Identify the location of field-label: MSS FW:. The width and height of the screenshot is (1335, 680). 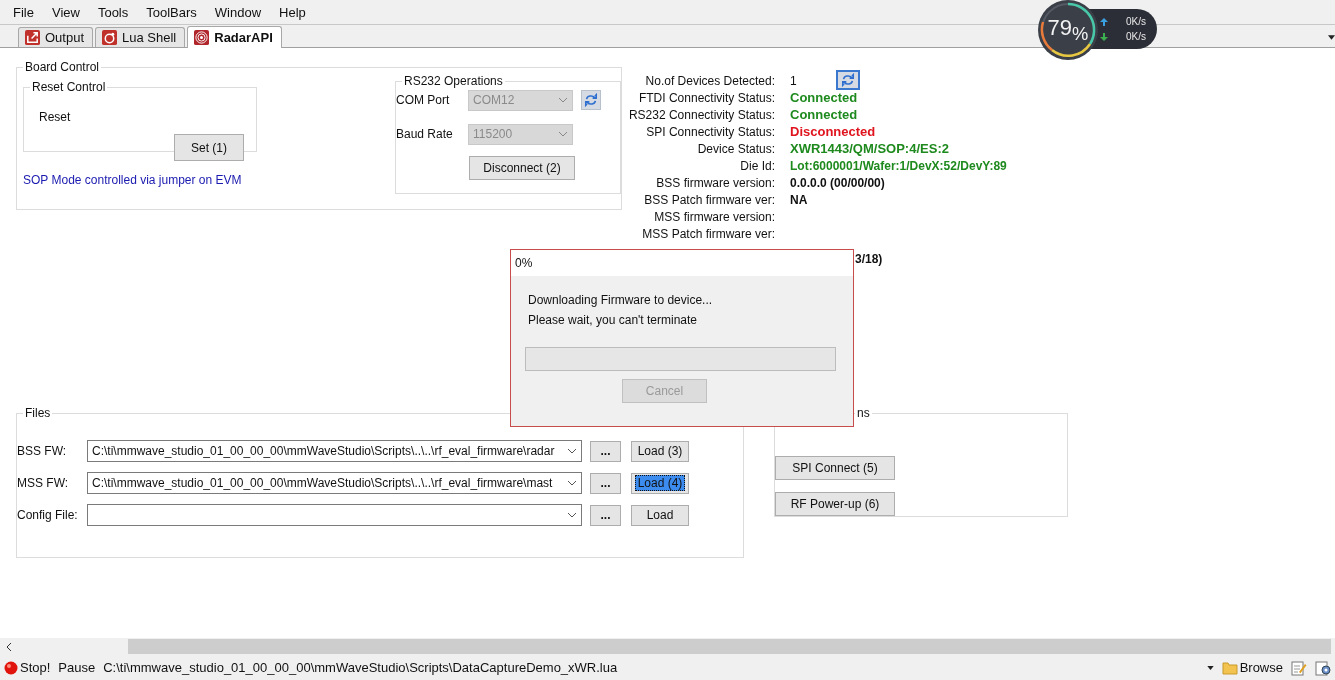
(43, 483).